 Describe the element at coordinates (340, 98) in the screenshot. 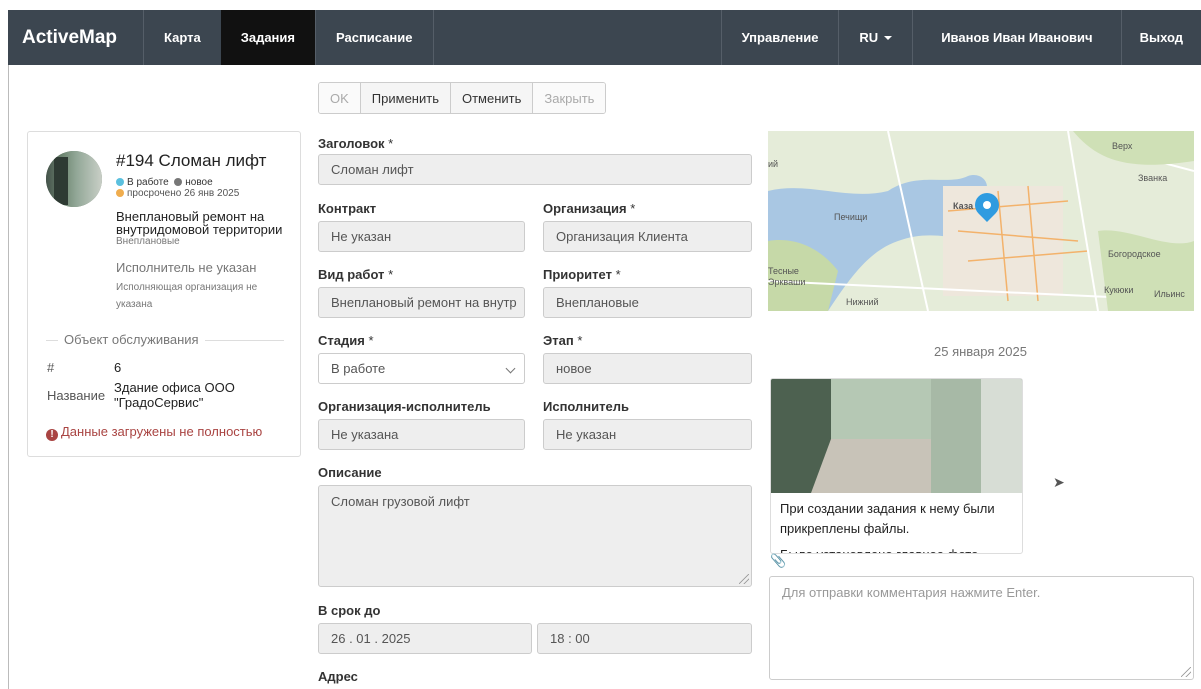

I see `ok-button: OK` at that location.